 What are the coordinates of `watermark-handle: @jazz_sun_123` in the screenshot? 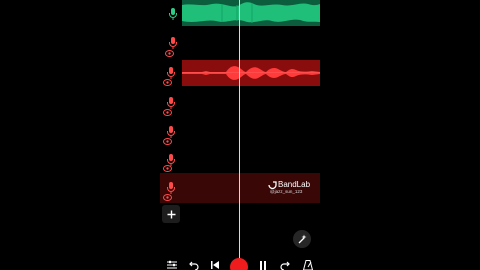 It's located at (286, 191).